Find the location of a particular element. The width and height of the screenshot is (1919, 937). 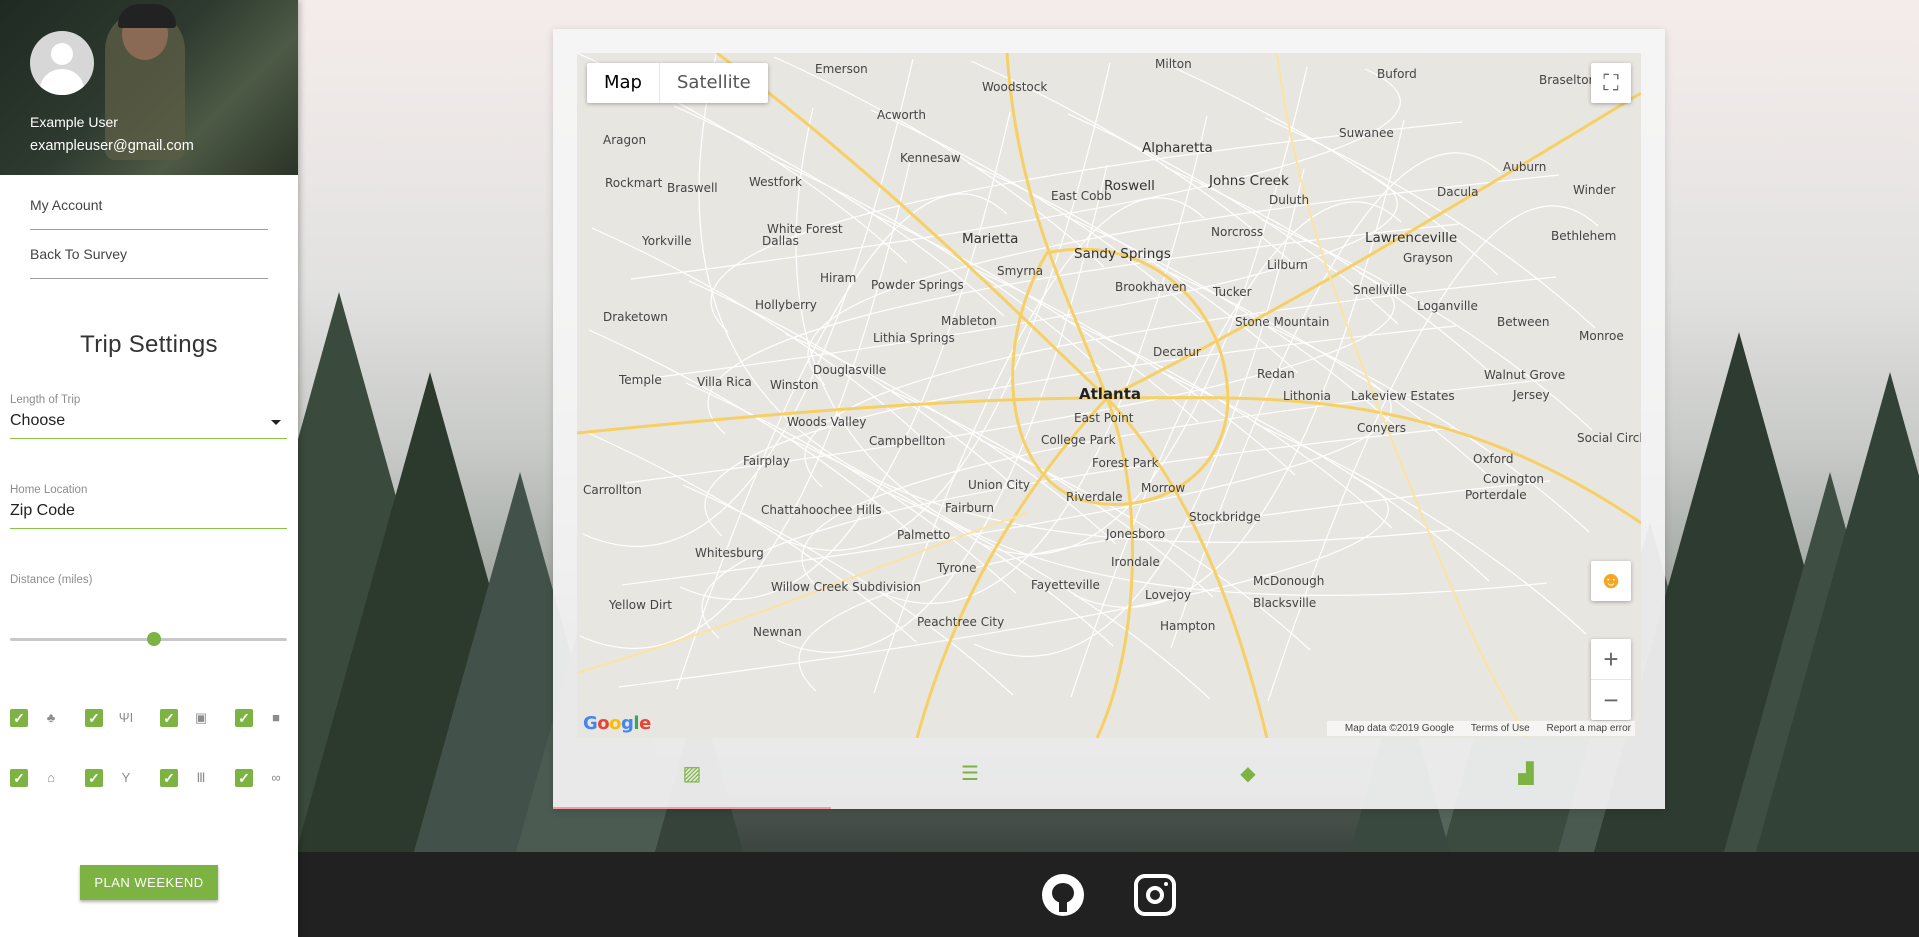

map-city-label: Atlanta is located at coordinates (1110, 394).